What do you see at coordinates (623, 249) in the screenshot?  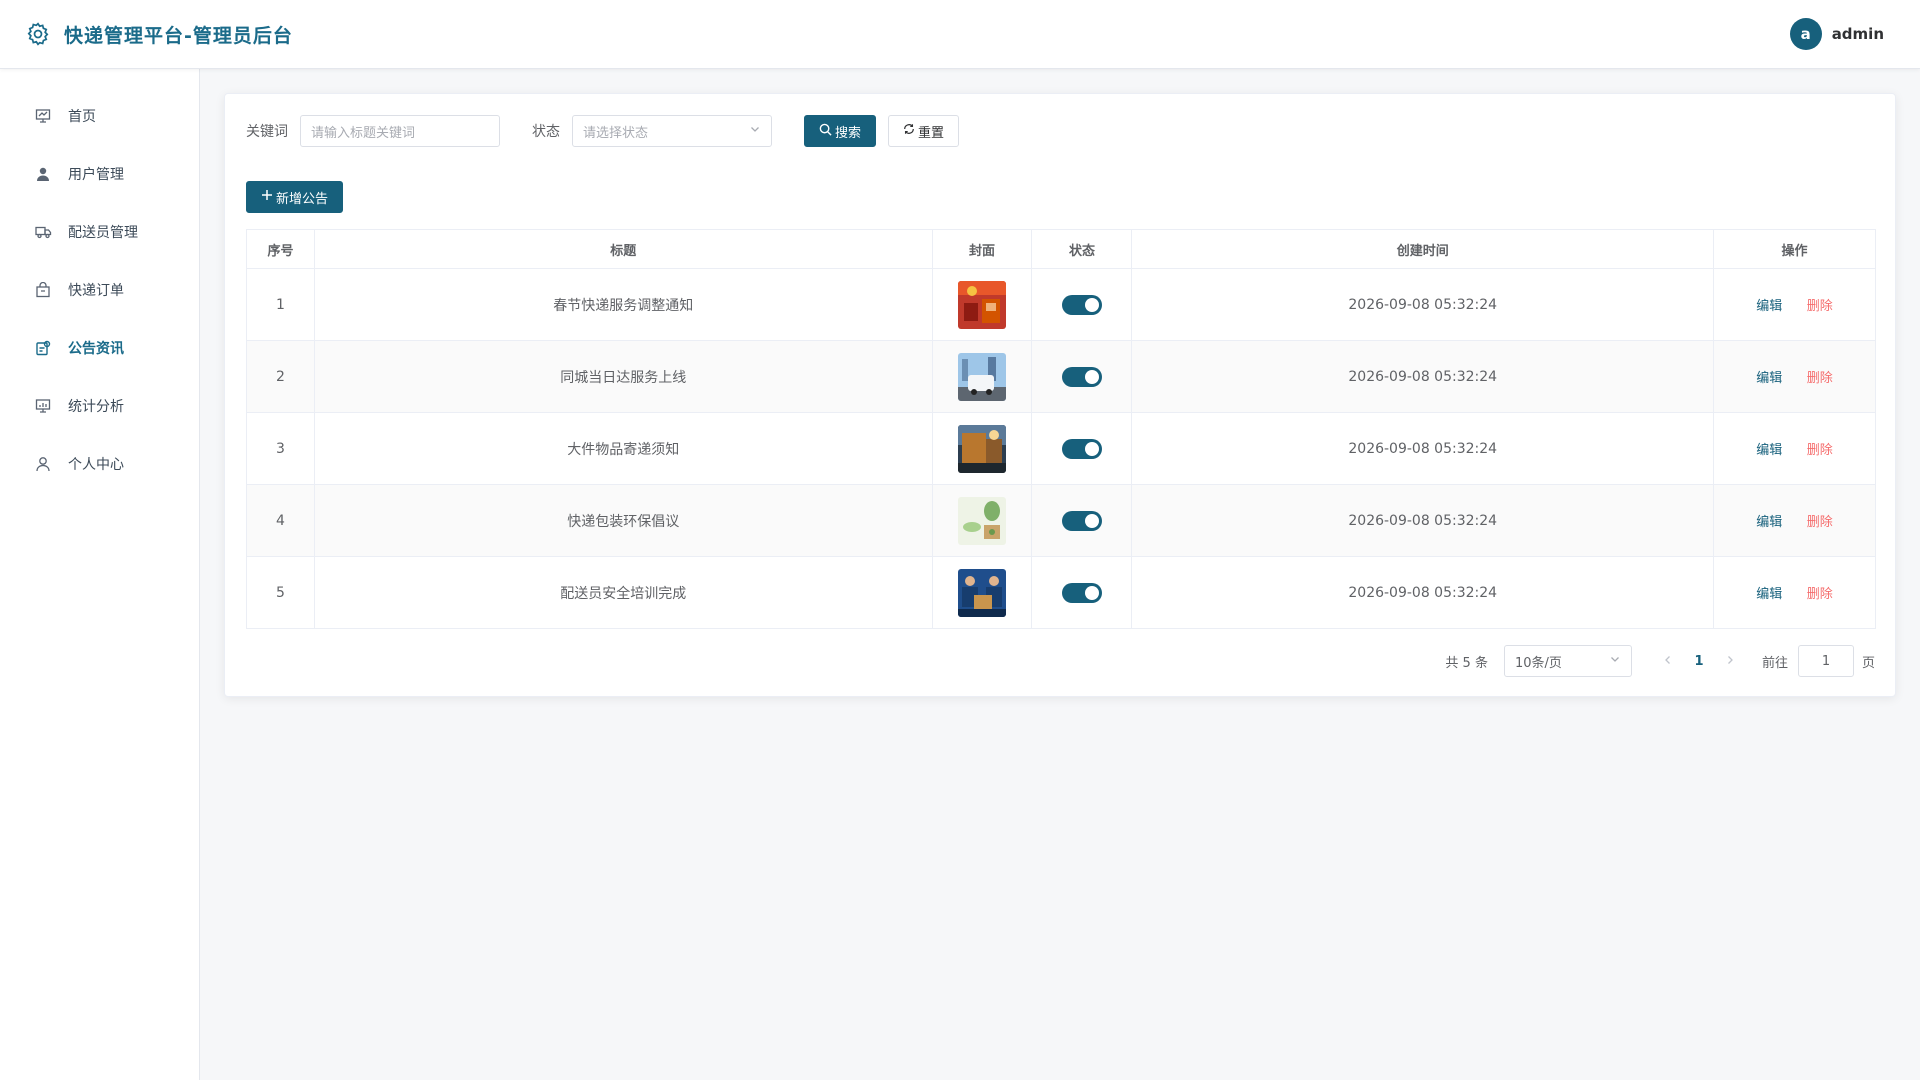 I see `column-header-title: 标题` at bounding box center [623, 249].